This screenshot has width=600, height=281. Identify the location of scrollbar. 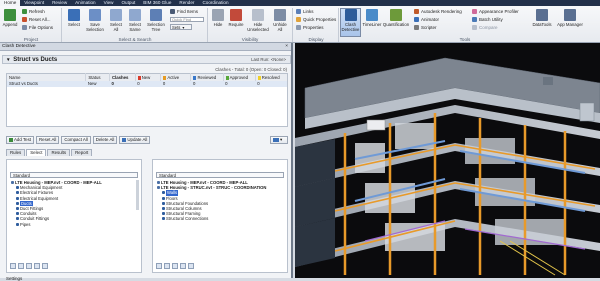
(137, 195).